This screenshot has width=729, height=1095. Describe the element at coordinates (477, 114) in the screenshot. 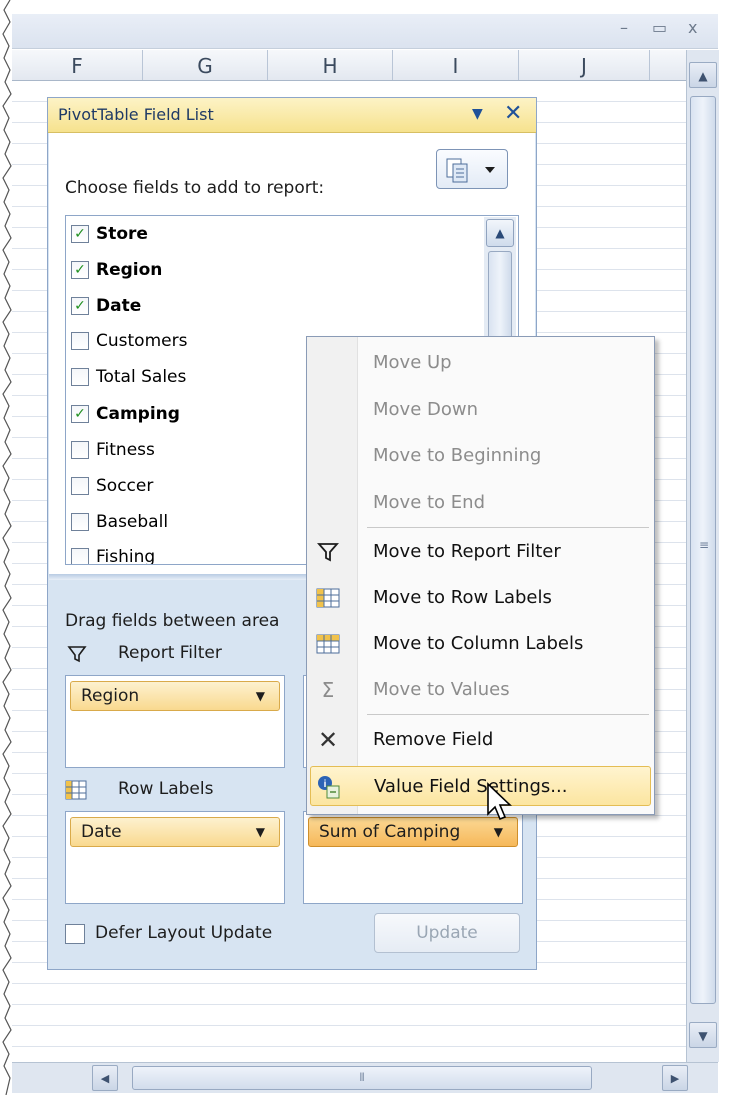

I see `pane-options-dropdown-icon: ▼` at that location.